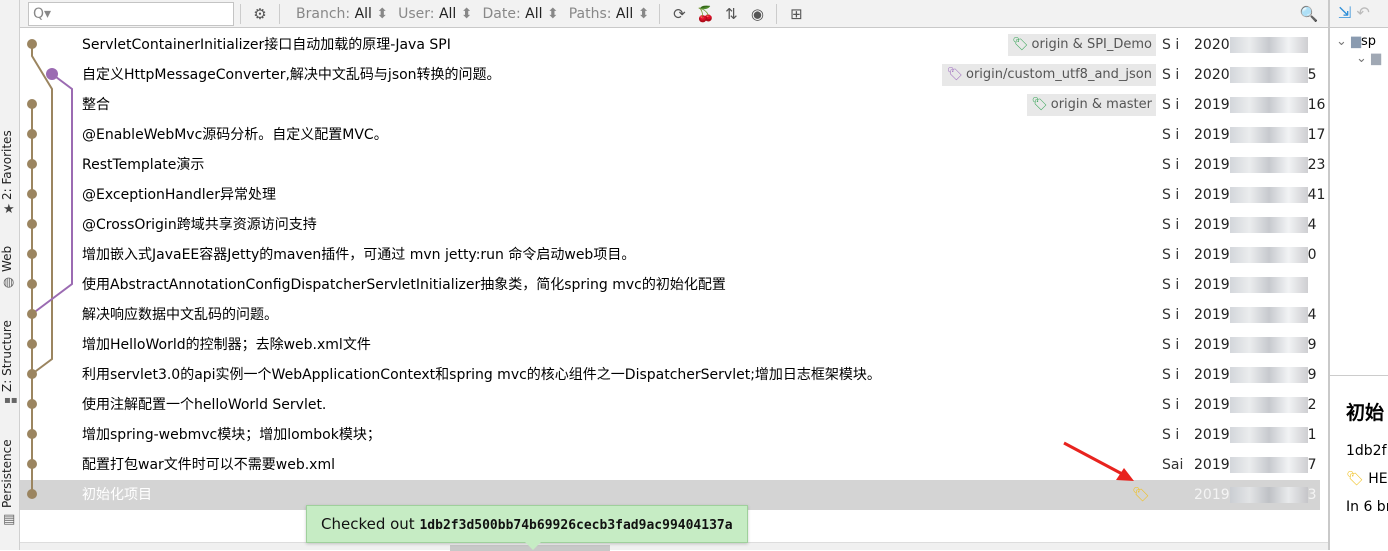  Describe the element at coordinates (1359, 38) in the screenshot. I see `tree-root: ⌄ ▆sp` at that location.